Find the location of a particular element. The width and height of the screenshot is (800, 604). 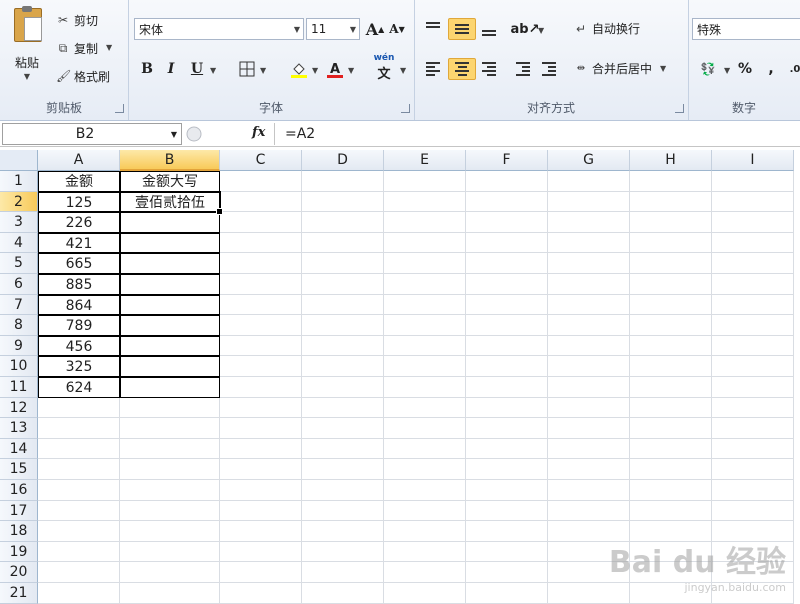

cell-a21 is located at coordinates (79, 593).